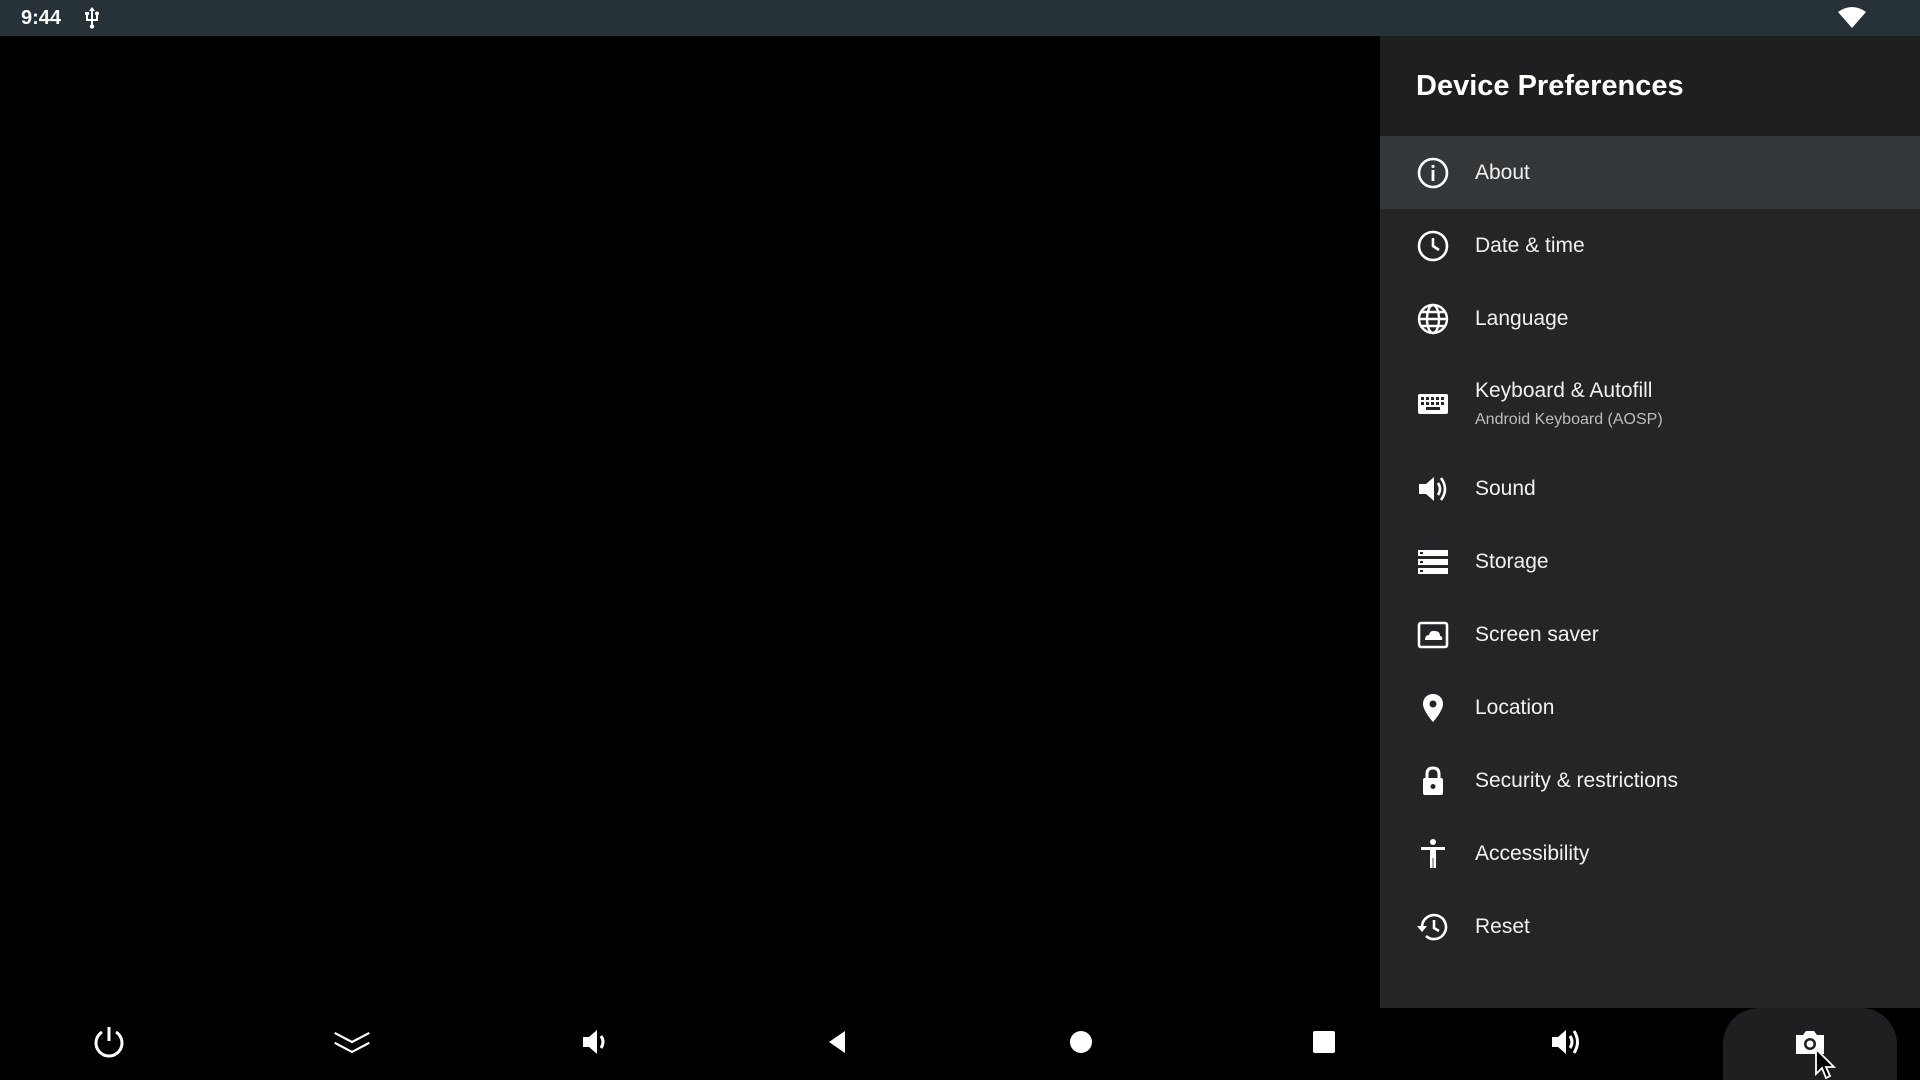 The image size is (1920, 1080). Describe the element at coordinates (1433, 781) in the screenshot. I see `lock-icon` at that location.